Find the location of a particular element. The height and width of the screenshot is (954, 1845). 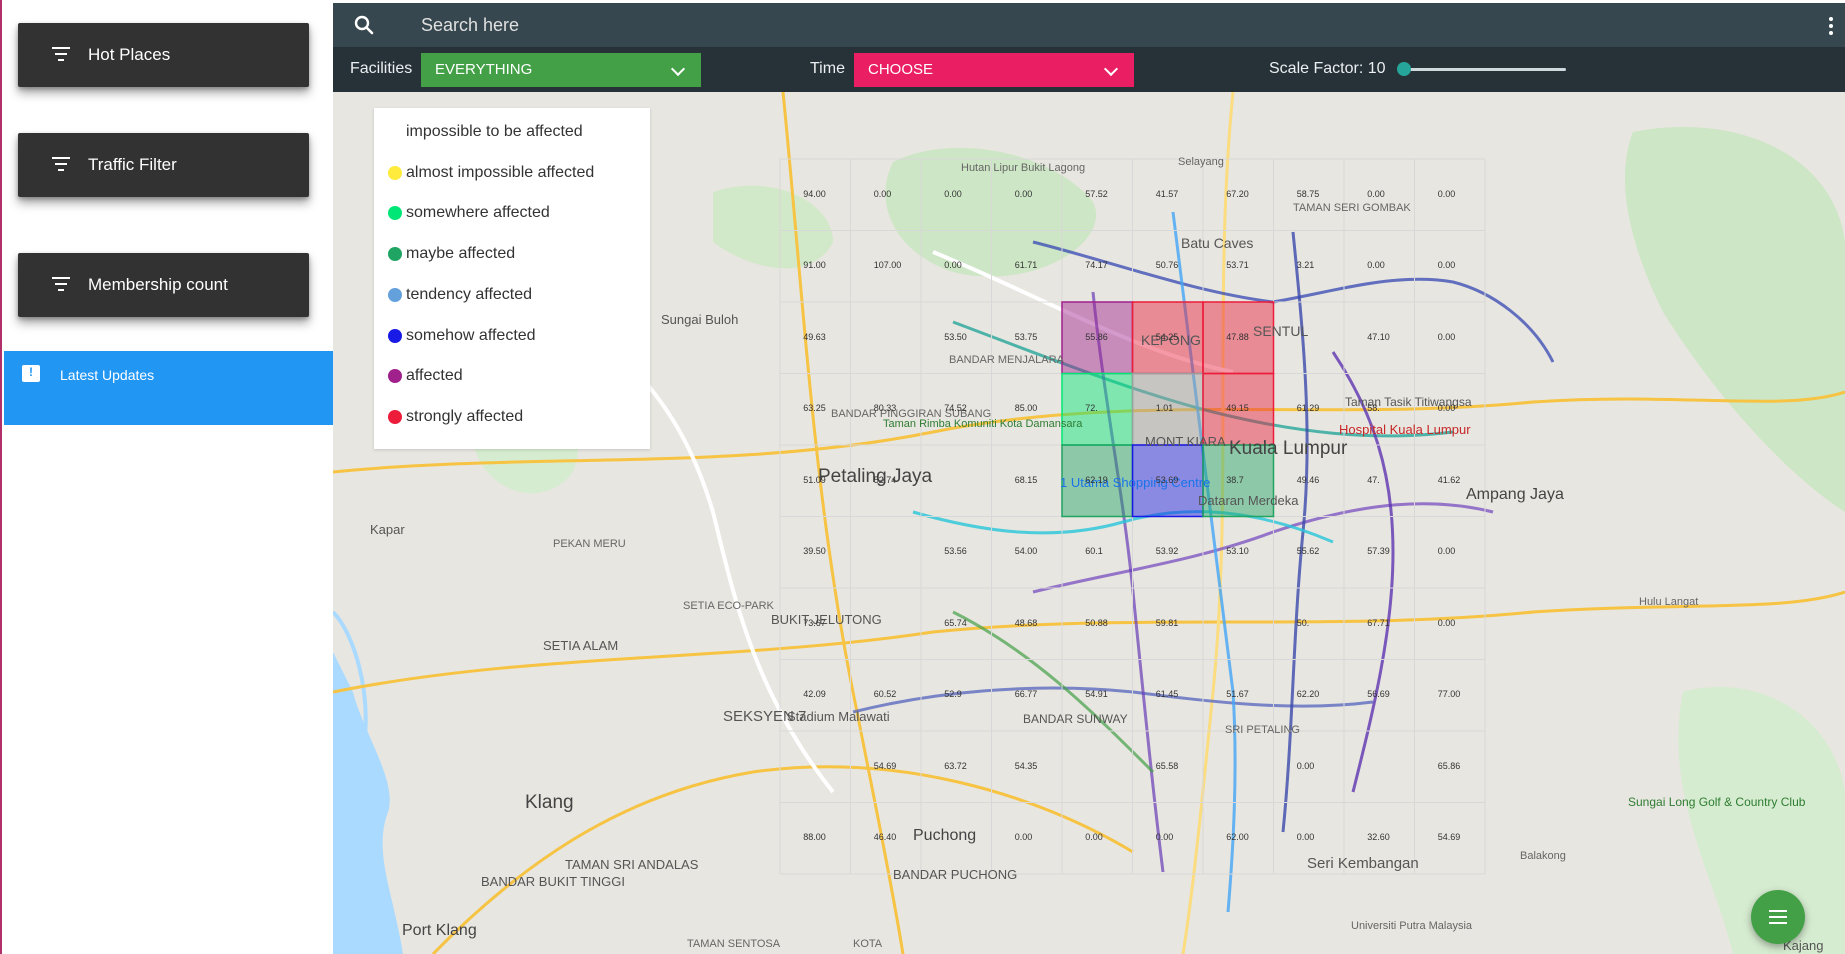

grid-value: 53.69 is located at coordinates (1167, 479).